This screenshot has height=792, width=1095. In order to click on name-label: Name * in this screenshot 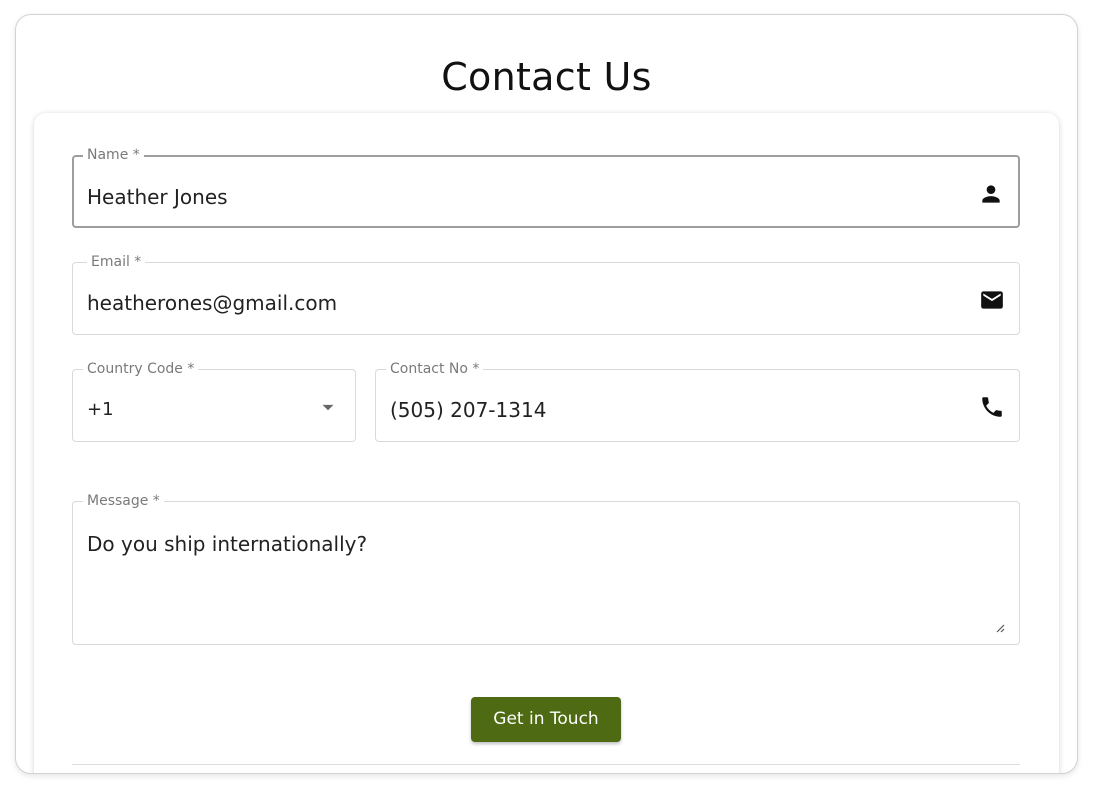, I will do `click(113, 155)`.